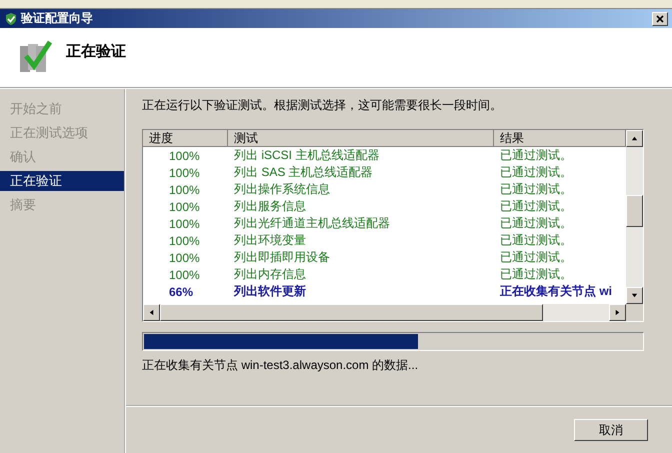 Image resolution: width=672 pixels, height=453 pixels. Describe the element at coordinates (312, 223) in the screenshot. I see `test-cell-text: 列出光纤通道主机总线适配器` at that location.